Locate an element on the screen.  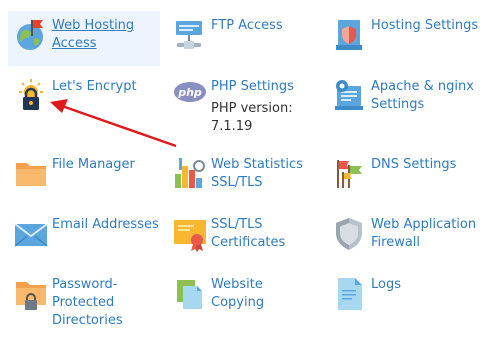
tile-apache-nginx-settings: Apache & nginx Settings is located at coordinates (407, 98).